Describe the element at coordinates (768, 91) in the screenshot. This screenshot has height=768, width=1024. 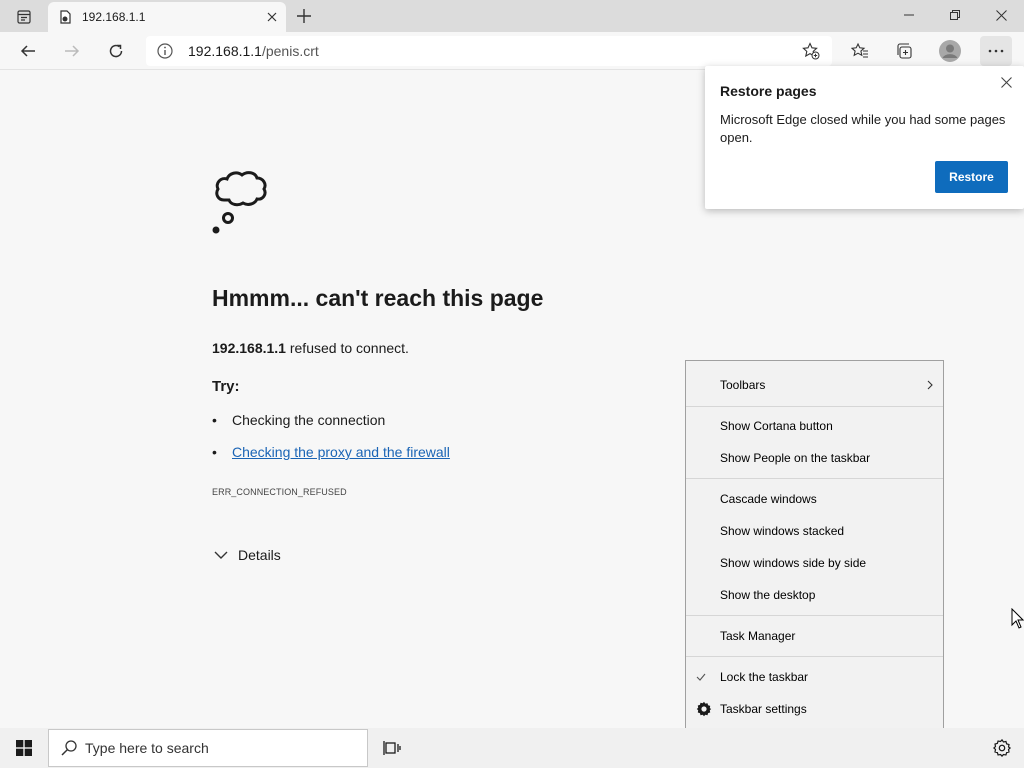
I see `restore-popup-title: Restore pages` at that location.